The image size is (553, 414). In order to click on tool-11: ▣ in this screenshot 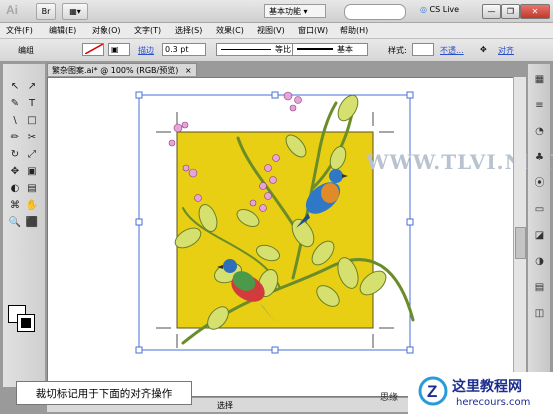, I will do `click(32, 172)`.